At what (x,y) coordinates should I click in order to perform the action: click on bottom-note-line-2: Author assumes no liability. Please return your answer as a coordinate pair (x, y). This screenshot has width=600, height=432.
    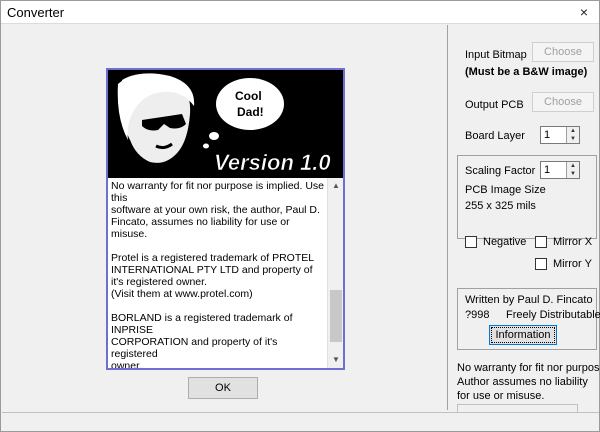
    Looking at the image, I should click on (522, 382).